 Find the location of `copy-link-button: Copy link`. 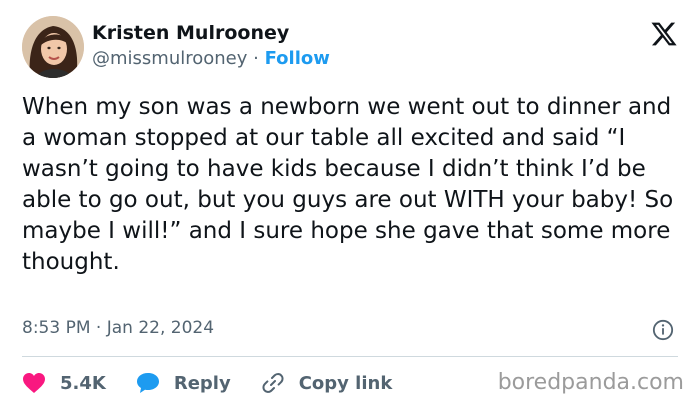

copy-link-button: Copy link is located at coordinates (327, 383).